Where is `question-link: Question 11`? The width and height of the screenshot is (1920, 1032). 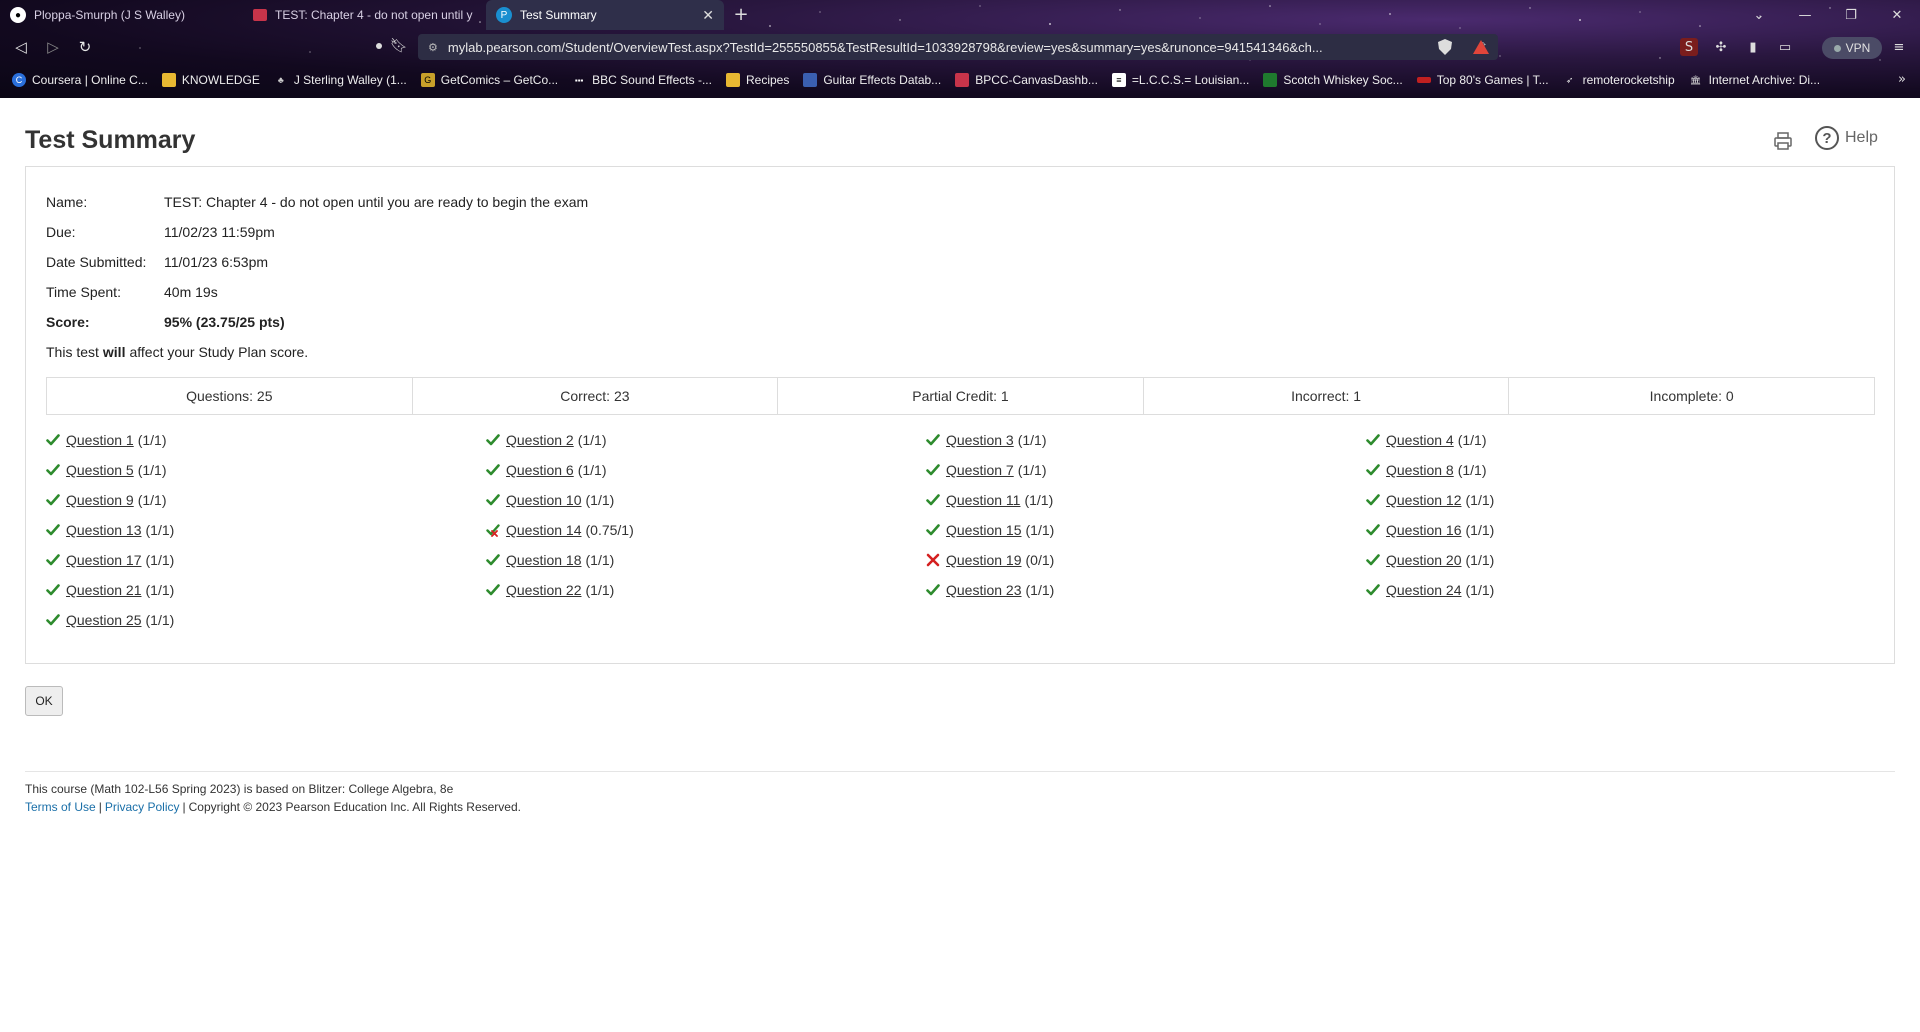 question-link: Question 11 is located at coordinates (983, 500).